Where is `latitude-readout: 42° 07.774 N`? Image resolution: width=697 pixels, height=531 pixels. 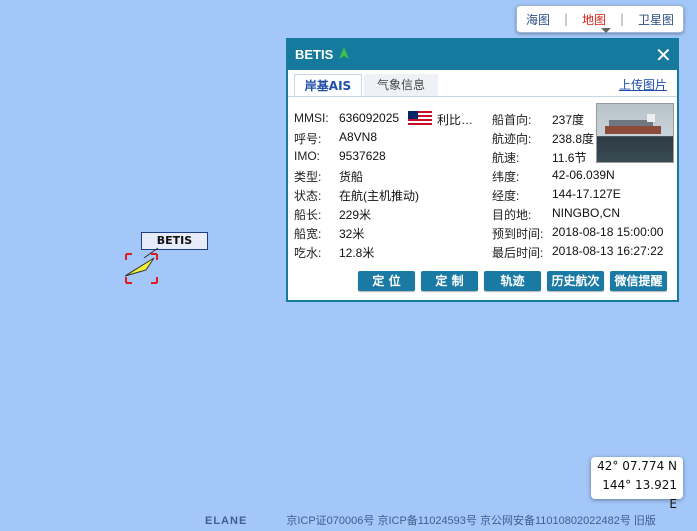
latitude-readout: 42° 07.774 N is located at coordinates (637, 466).